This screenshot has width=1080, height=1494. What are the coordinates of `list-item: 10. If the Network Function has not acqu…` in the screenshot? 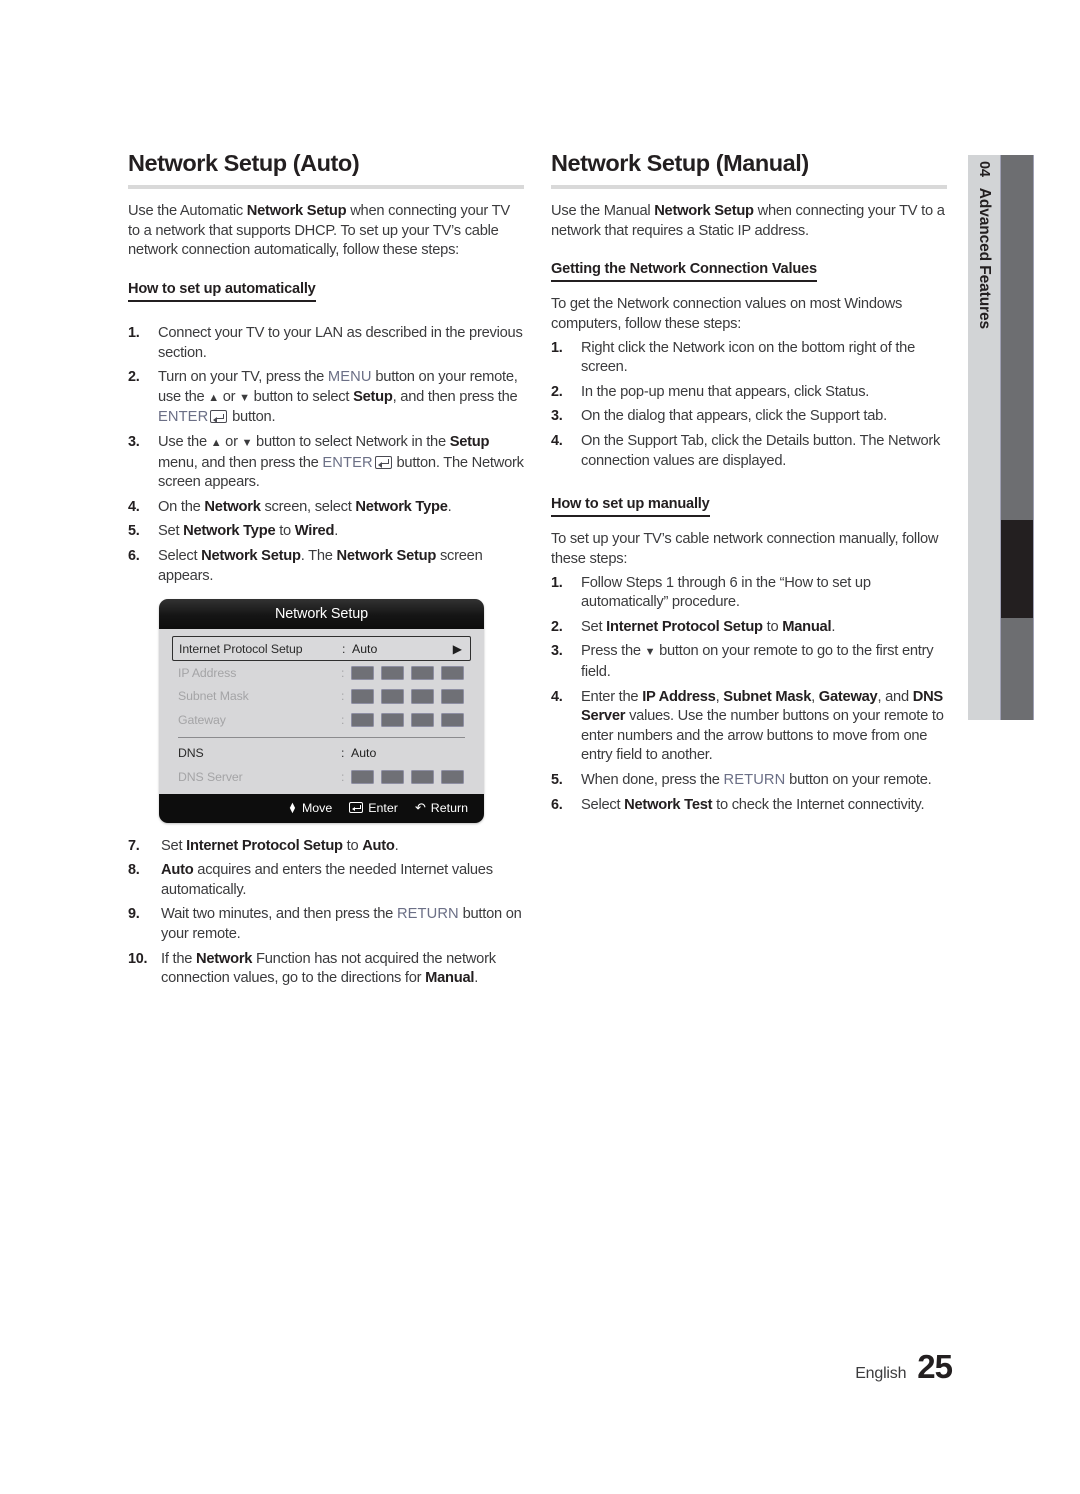 It's located at (312, 968).